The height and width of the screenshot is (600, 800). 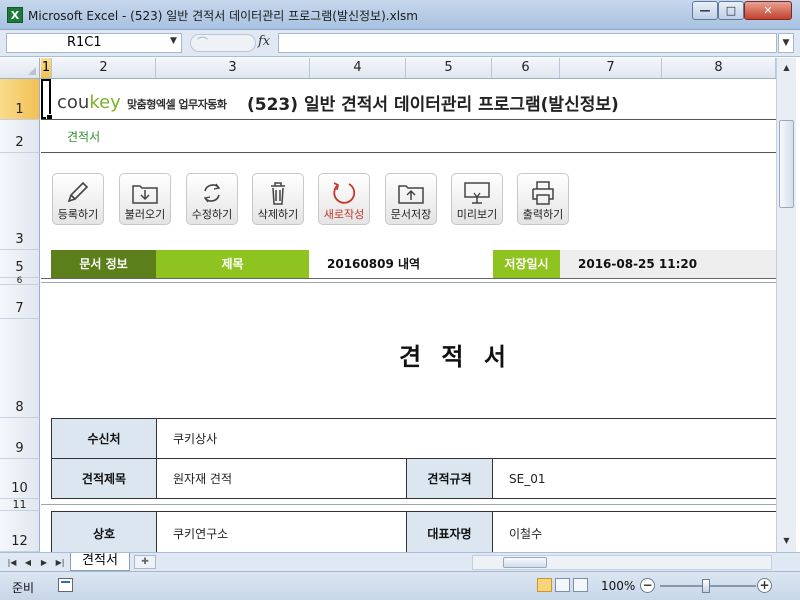 What do you see at coordinates (20, 264) in the screenshot?
I see `row-header: 5` at bounding box center [20, 264].